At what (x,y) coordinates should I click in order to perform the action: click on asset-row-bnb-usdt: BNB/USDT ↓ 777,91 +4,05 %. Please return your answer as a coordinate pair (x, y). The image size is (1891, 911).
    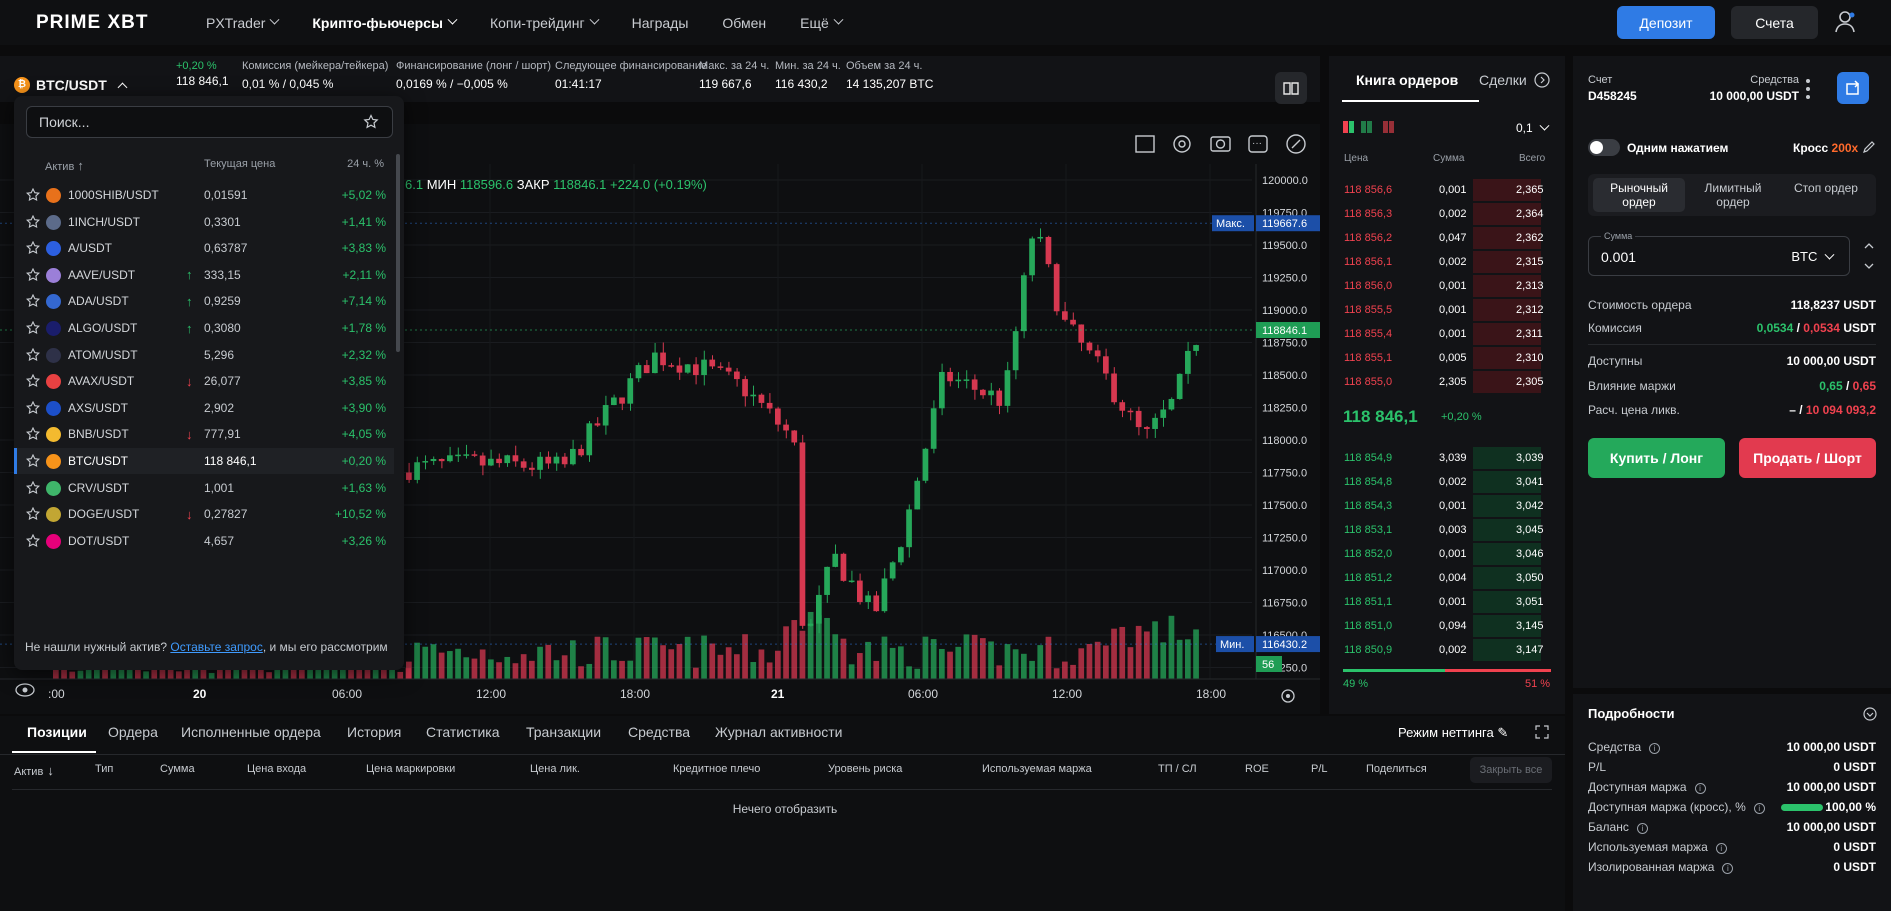
    Looking at the image, I should click on (204, 434).